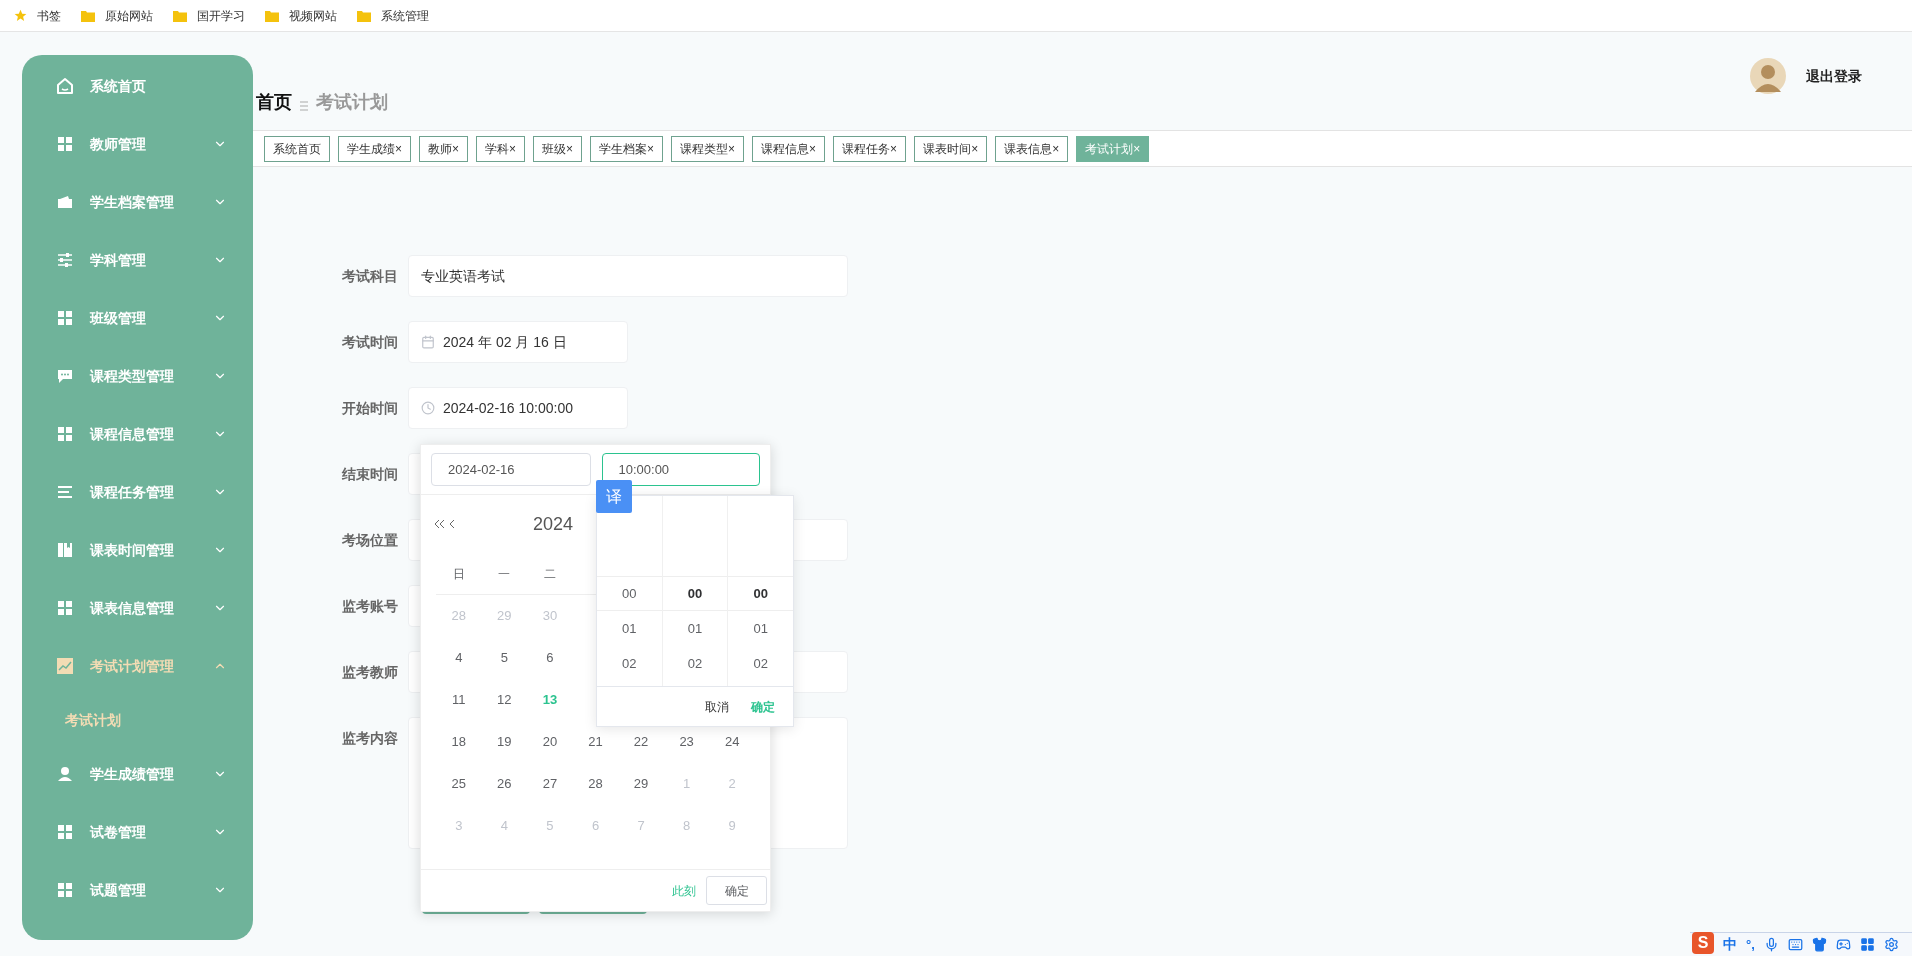  Describe the element at coordinates (370, 738) in the screenshot. I see `field-label: 监考内容` at that location.